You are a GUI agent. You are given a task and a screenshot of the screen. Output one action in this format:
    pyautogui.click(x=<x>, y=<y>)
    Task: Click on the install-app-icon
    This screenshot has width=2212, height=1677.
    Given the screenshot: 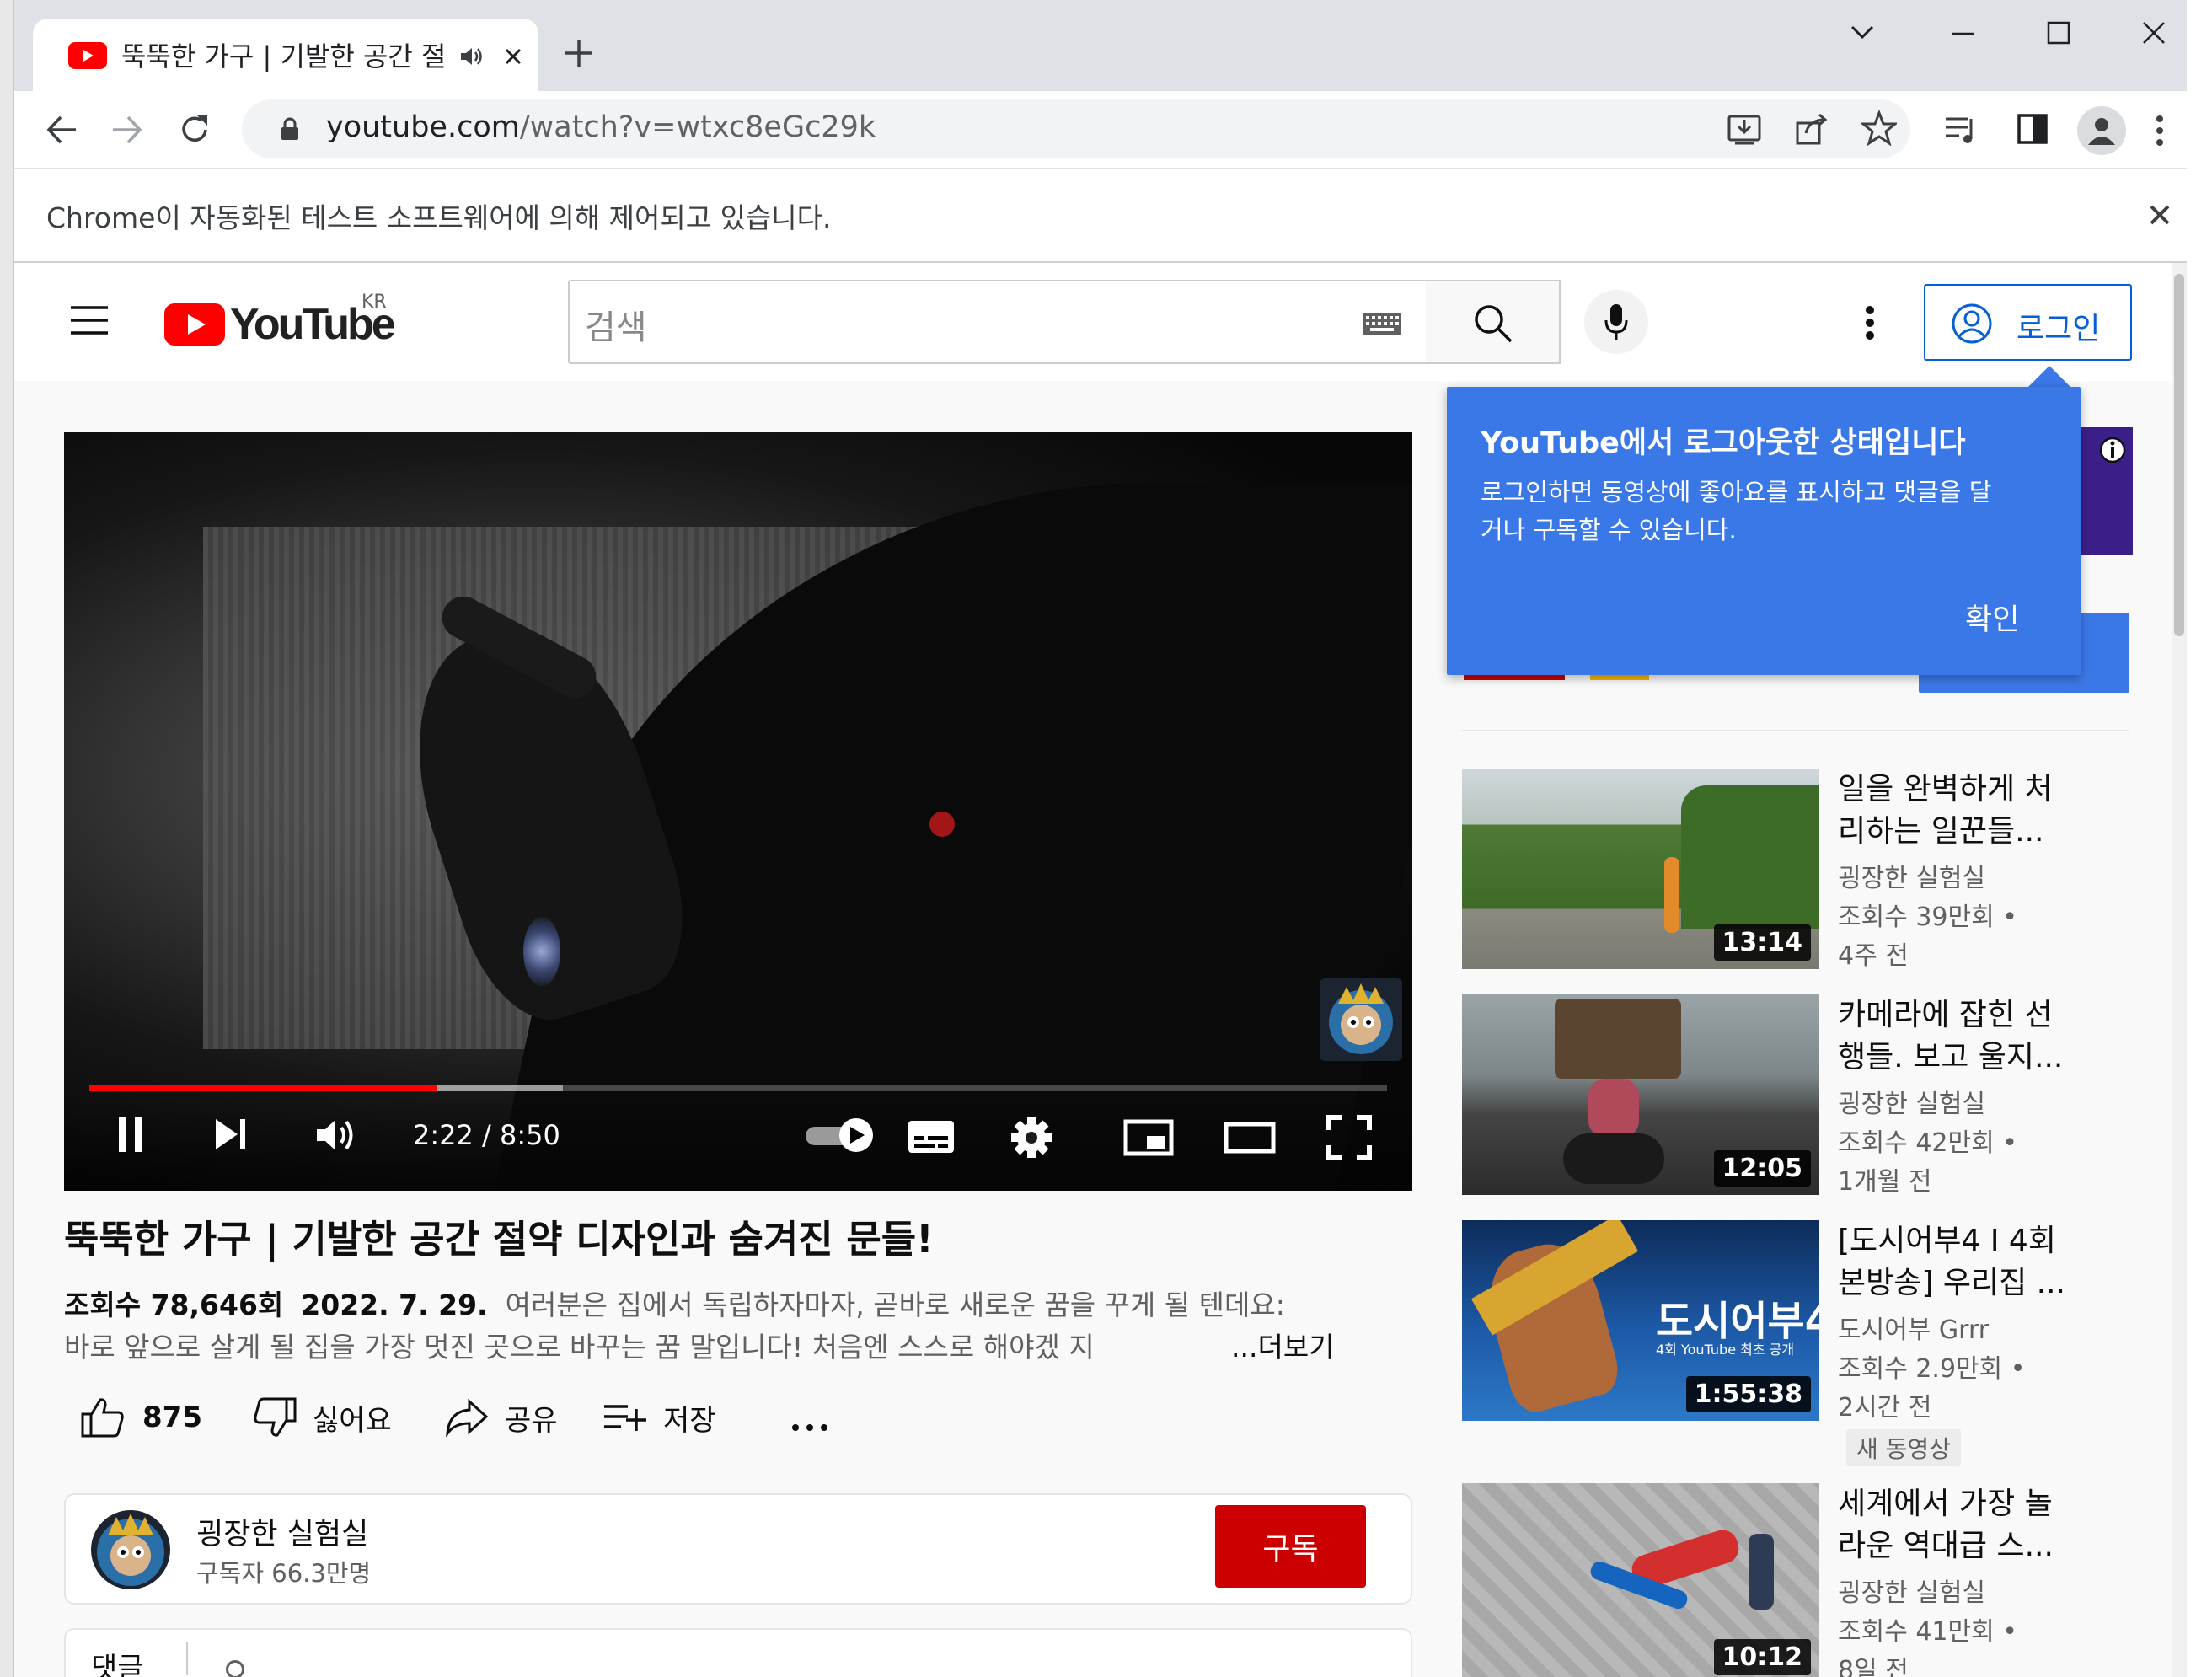 What is the action you would take?
    pyautogui.click(x=1745, y=129)
    